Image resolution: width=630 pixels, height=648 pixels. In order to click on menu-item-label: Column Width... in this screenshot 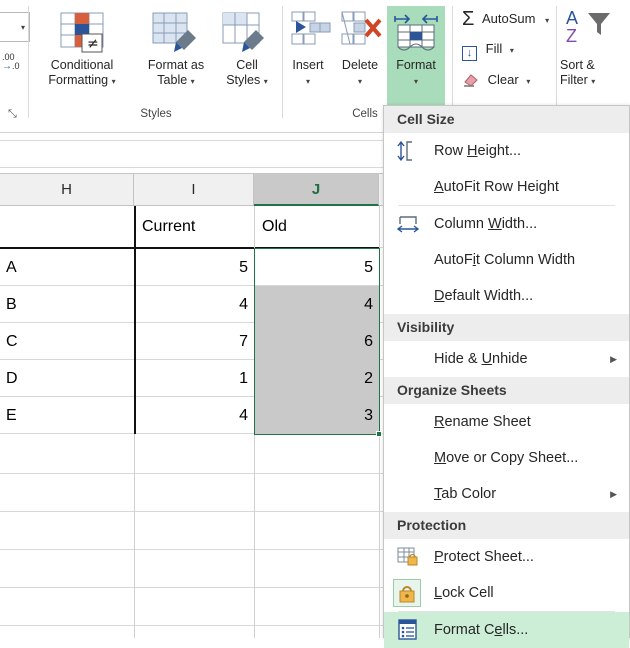, I will do `click(486, 224)`.